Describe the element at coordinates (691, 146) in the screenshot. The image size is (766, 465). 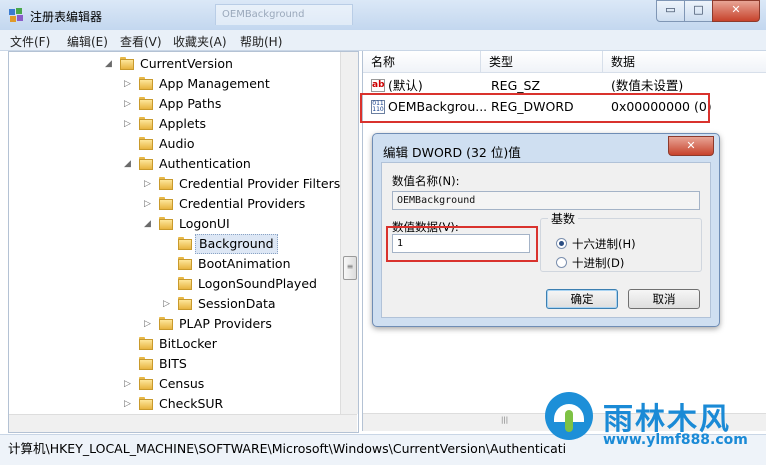
I see `dialog-close-button: ✕` at that location.